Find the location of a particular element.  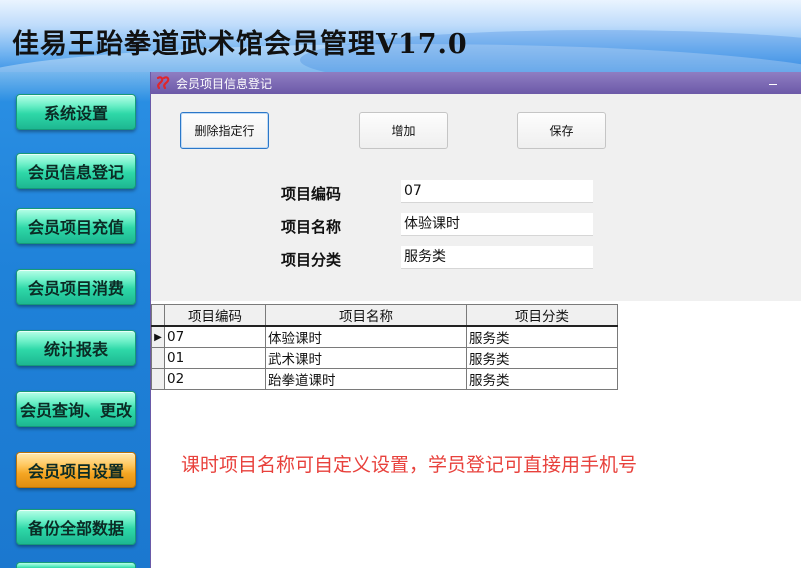

cell-code: 01 is located at coordinates (215, 358).